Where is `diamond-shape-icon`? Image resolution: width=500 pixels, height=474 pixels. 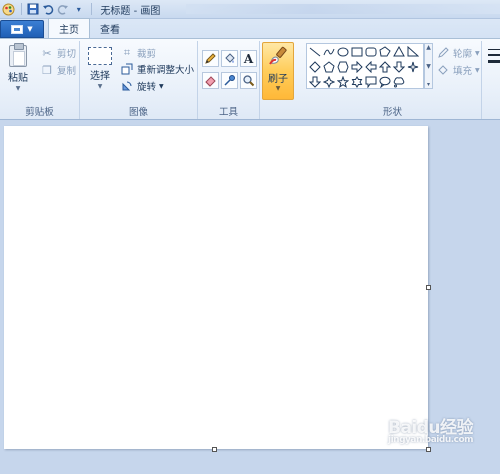 diamond-shape-icon is located at coordinates (315, 67).